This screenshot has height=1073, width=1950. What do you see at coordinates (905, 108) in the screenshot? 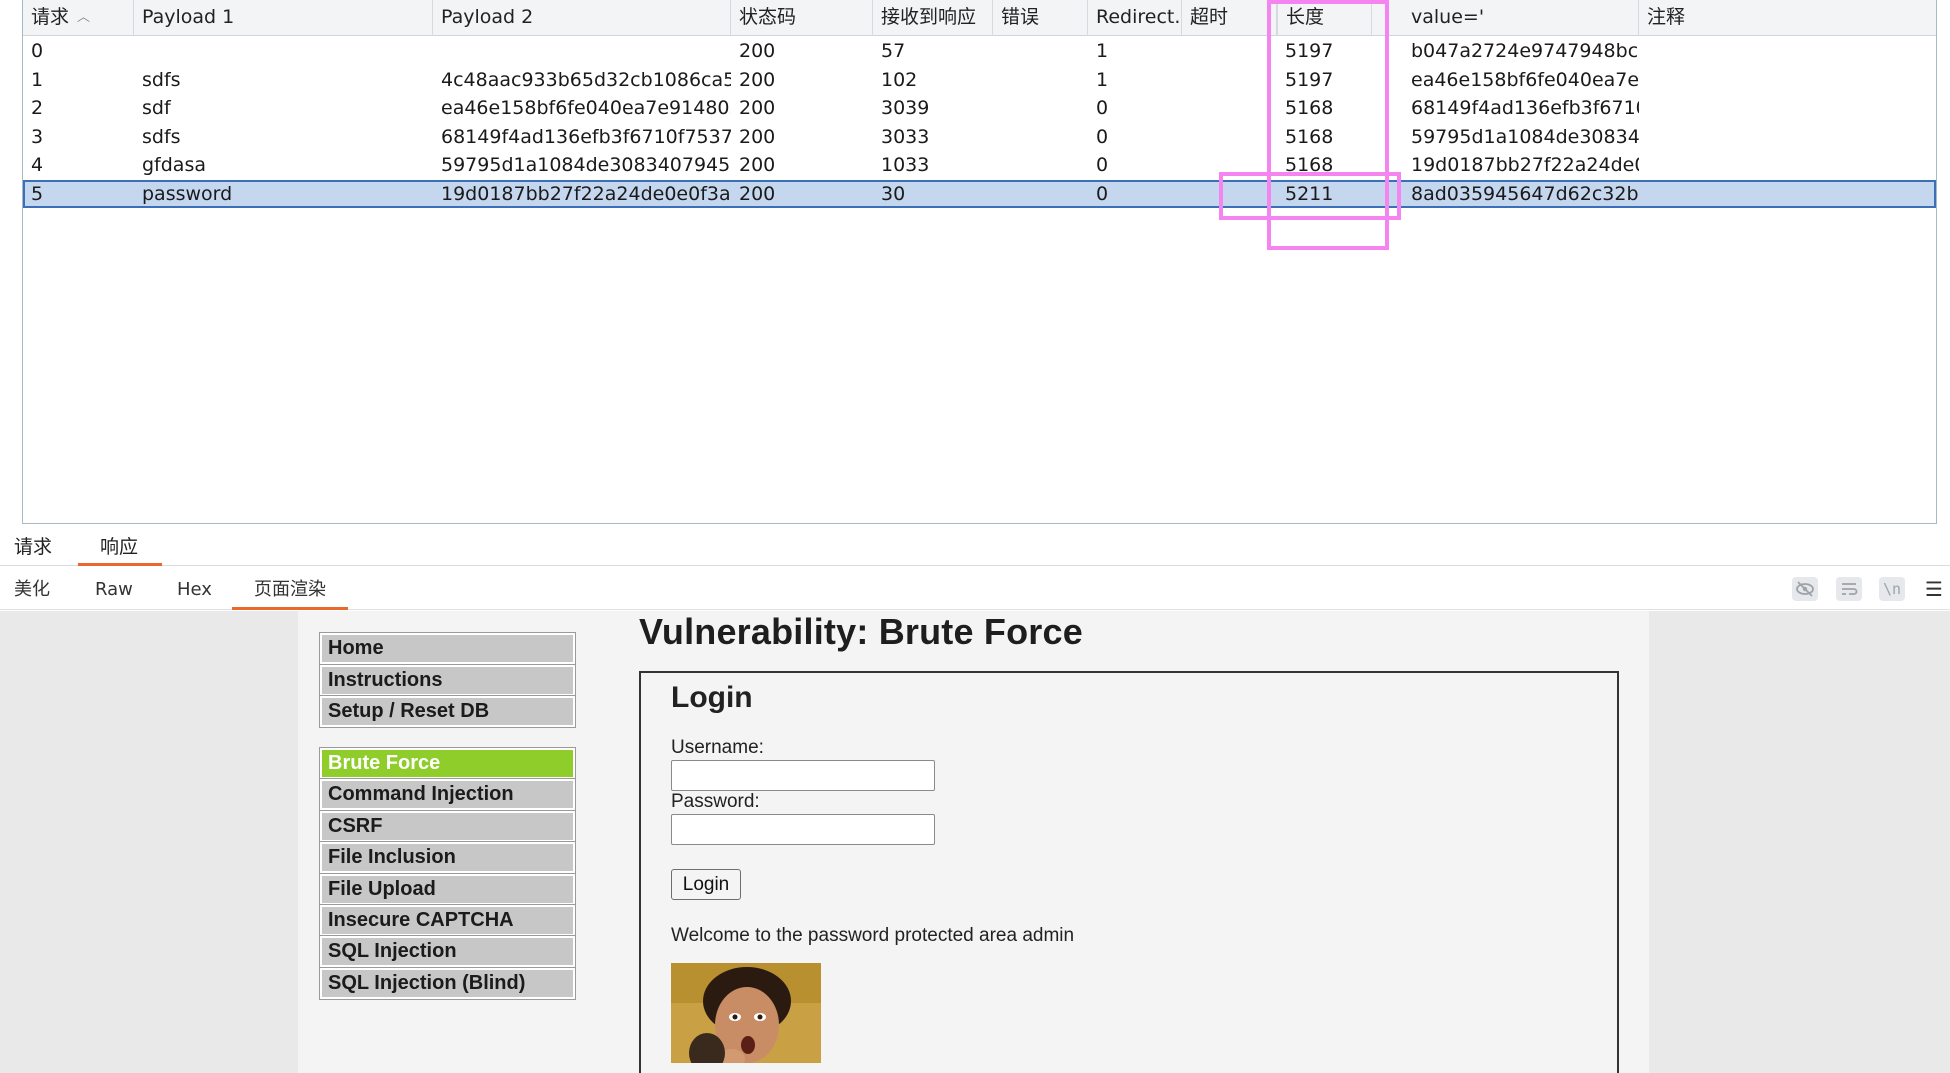
I see `cell-received: 3039` at bounding box center [905, 108].